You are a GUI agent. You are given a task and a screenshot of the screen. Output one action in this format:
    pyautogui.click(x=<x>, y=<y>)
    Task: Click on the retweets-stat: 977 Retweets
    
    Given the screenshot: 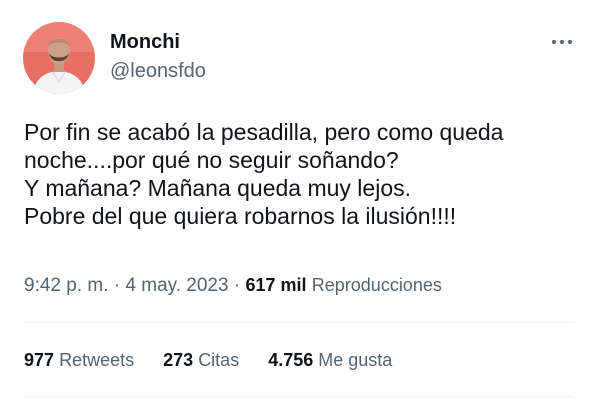 What is the action you would take?
    pyautogui.click(x=79, y=360)
    